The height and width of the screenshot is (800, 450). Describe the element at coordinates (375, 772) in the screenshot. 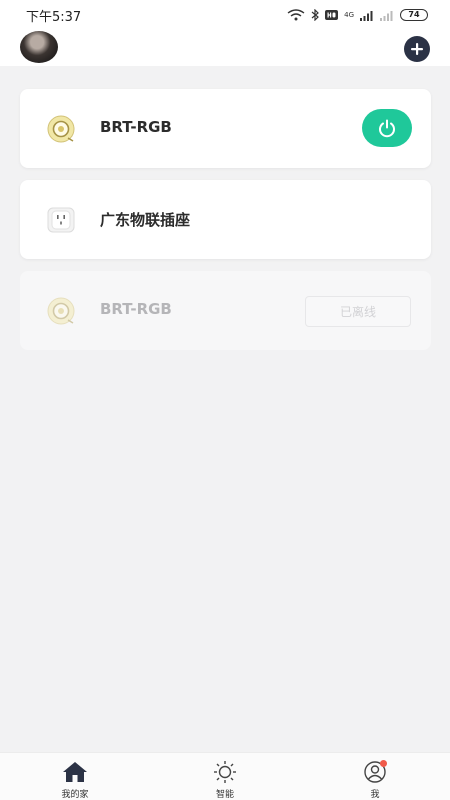

I see `profile-icon` at that location.